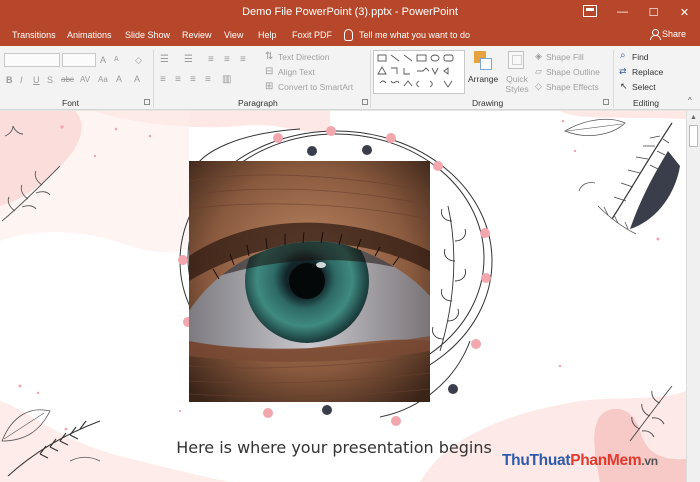 Image resolution: width=700 pixels, height=482 pixels. What do you see at coordinates (538, 56) in the screenshot?
I see `shape-fill-icon: ◈` at bounding box center [538, 56].